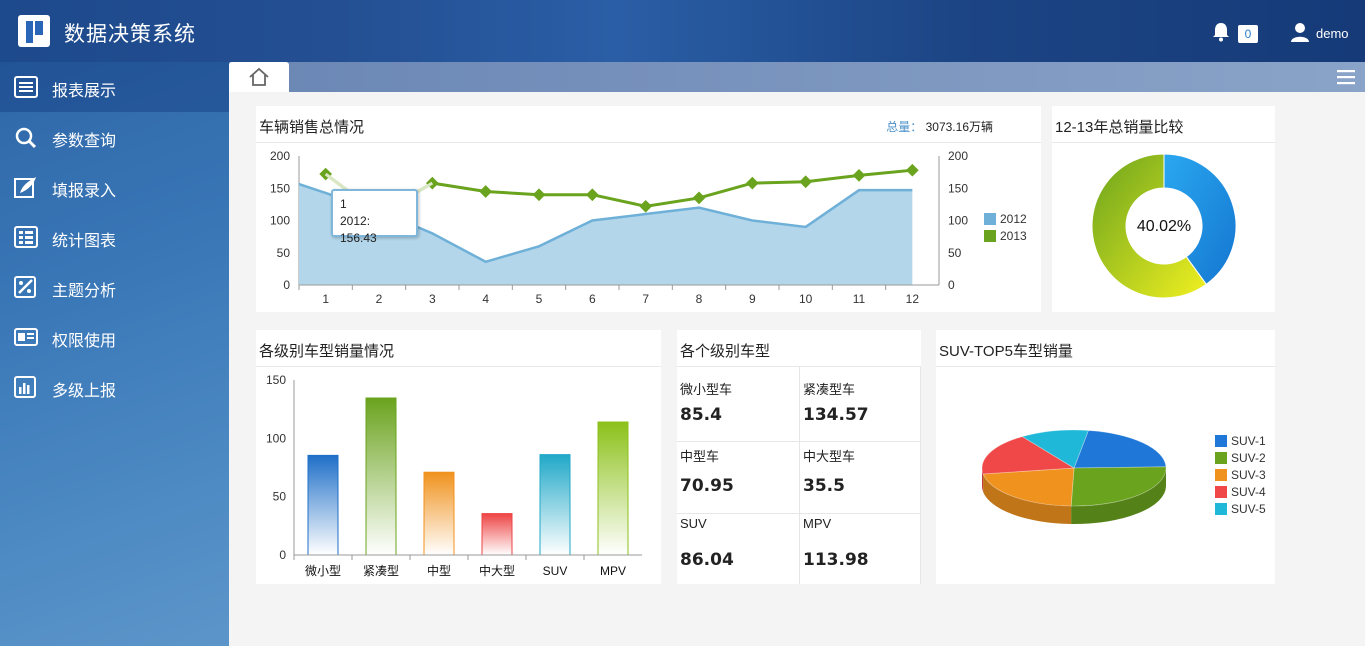 This screenshot has height=646, width=1365. Describe the element at coordinates (860, 549) in the screenshot. I see `grid-cell: MPV 113.98` at that location.